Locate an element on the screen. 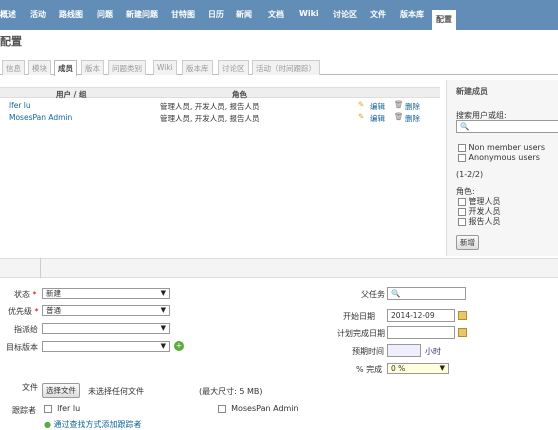 This screenshot has width=558, height=430. tab-time-tracking: 活动（时间跟踪） is located at coordinates (286, 67).